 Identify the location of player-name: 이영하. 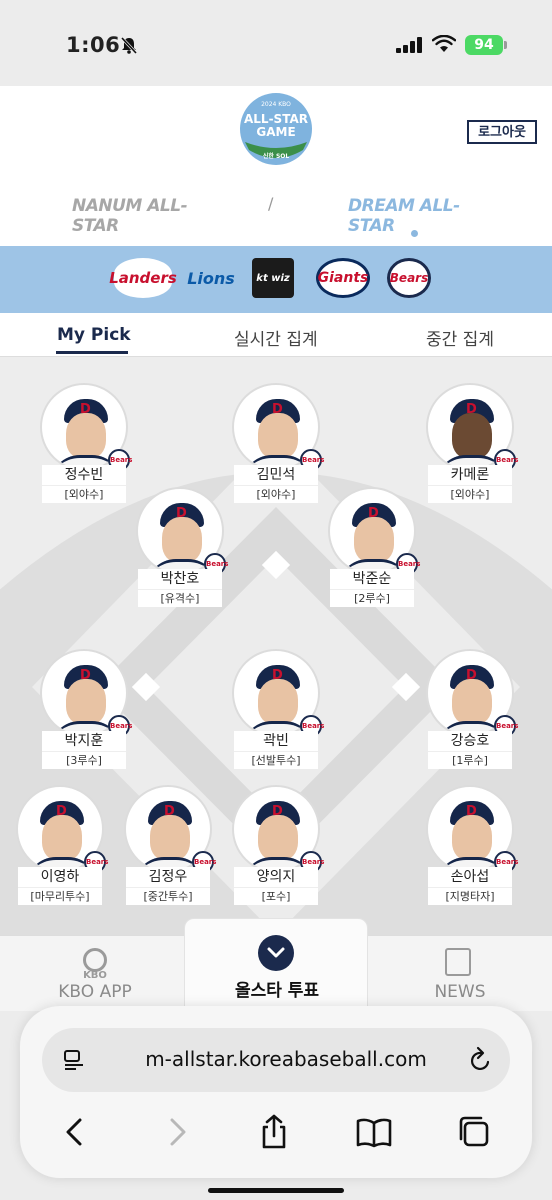
(60, 877).